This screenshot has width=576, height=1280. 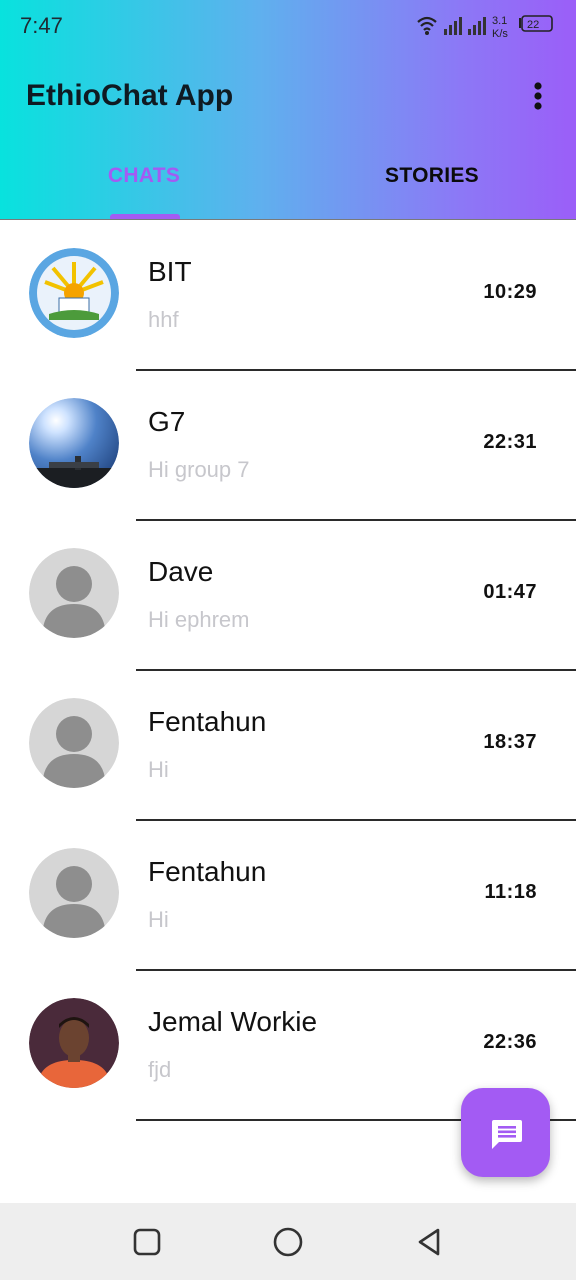 I want to click on chat-row-dave: Dave Hi ephrem 01:47, so click(x=288, y=596).